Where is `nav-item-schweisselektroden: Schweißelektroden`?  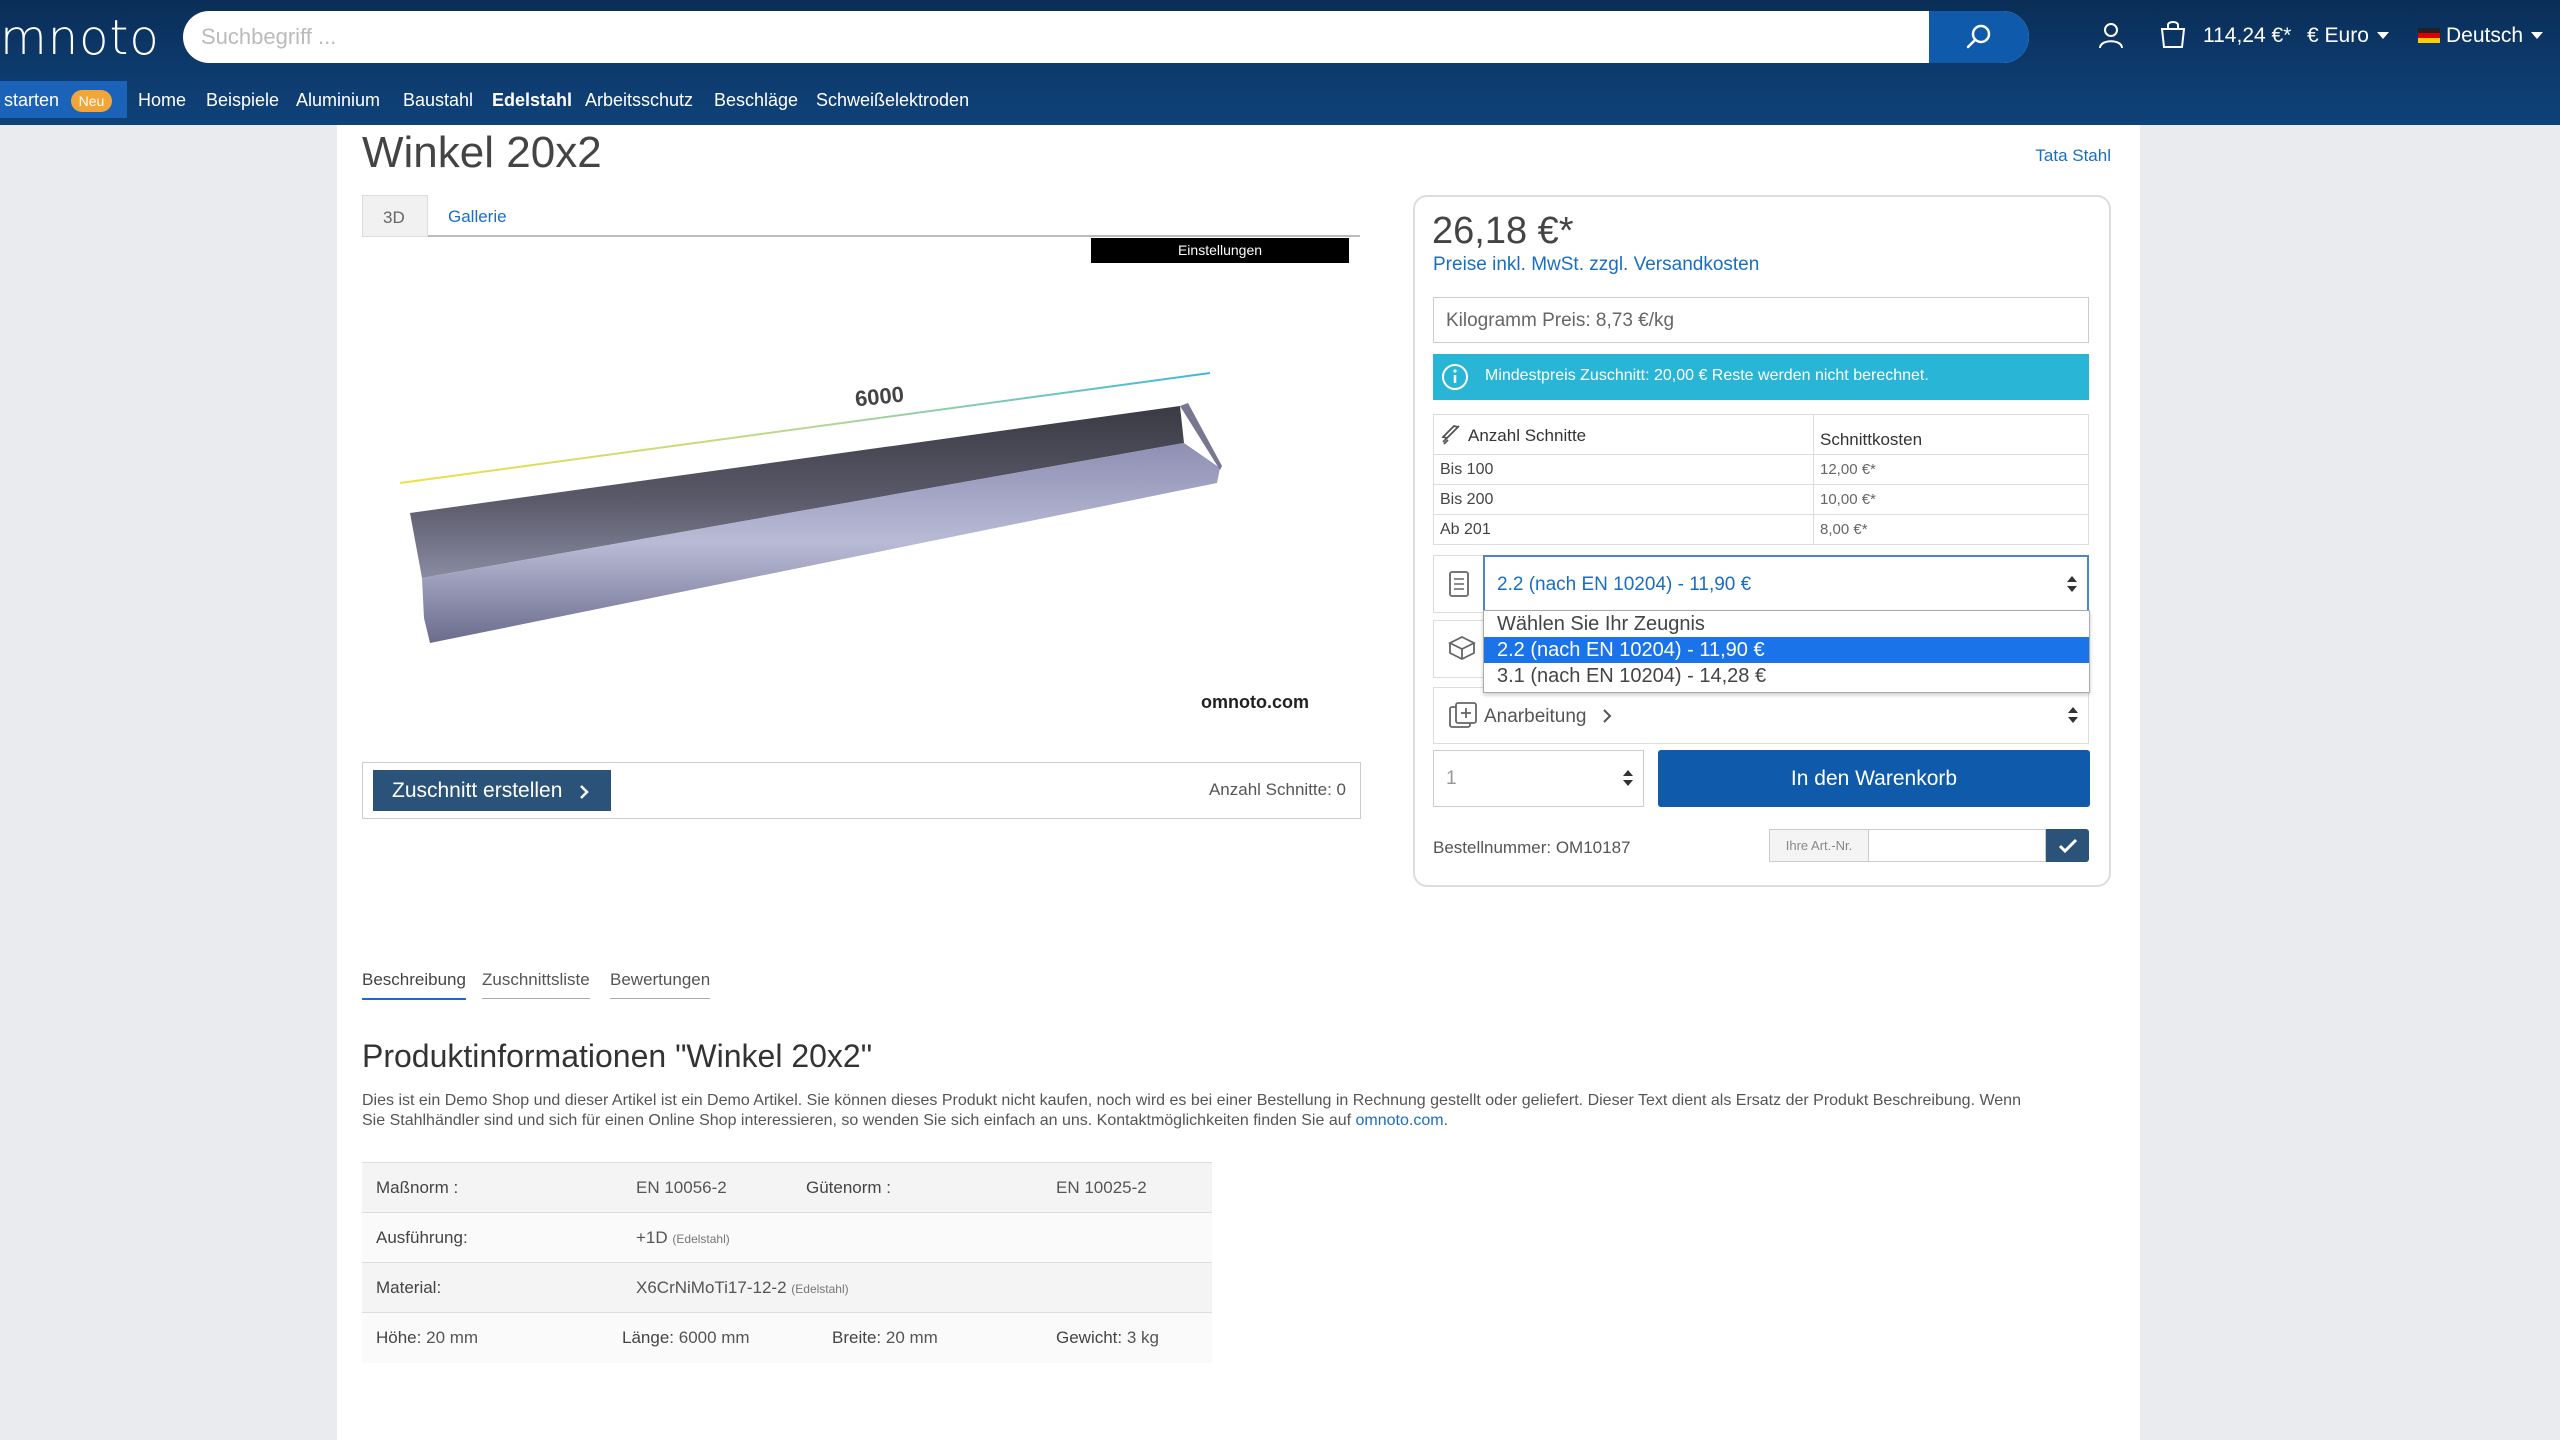 nav-item-schweisselektroden: Schweißelektroden is located at coordinates (892, 100).